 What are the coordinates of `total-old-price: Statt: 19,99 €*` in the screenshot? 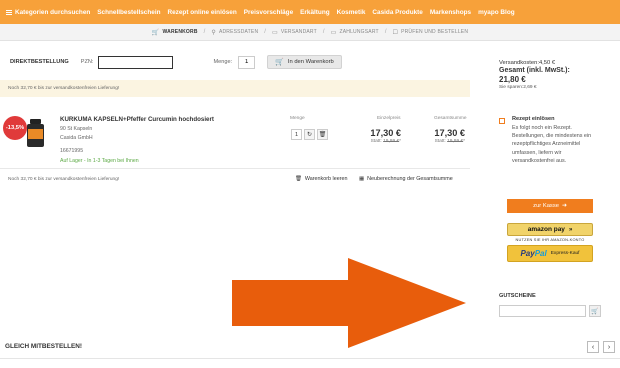 It's located at (449, 141).